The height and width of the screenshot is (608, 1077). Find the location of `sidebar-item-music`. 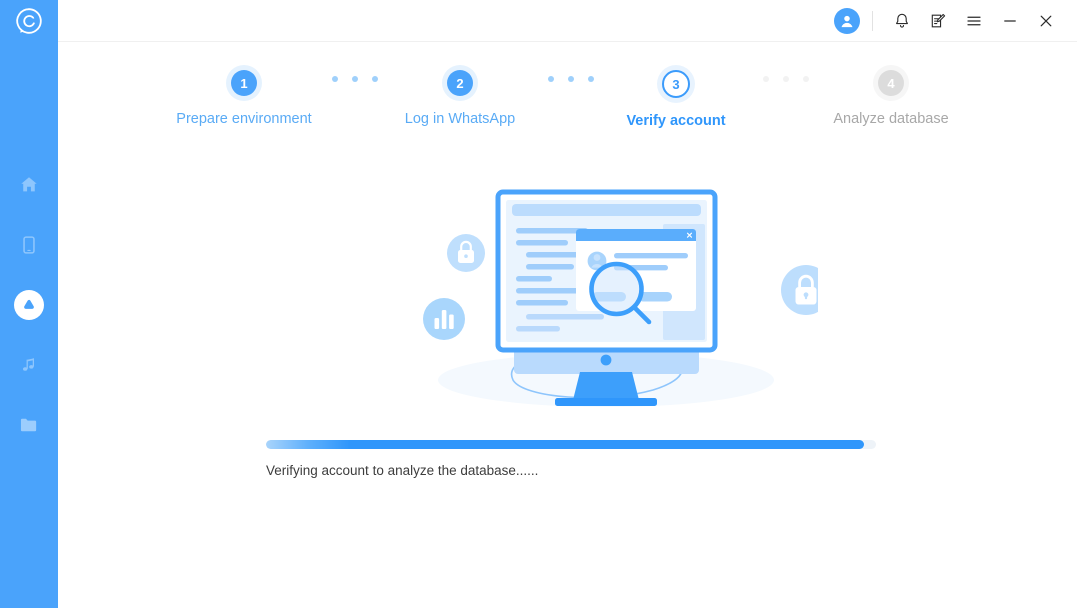

sidebar-item-music is located at coordinates (29, 365).